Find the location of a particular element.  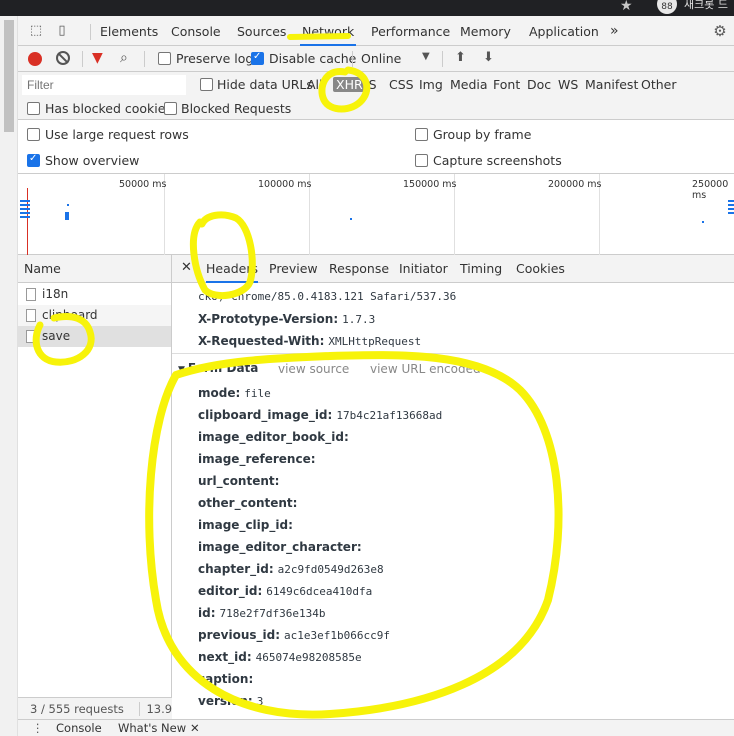

transfer-size: 13.9 kB is located at coordinates (155, 709).